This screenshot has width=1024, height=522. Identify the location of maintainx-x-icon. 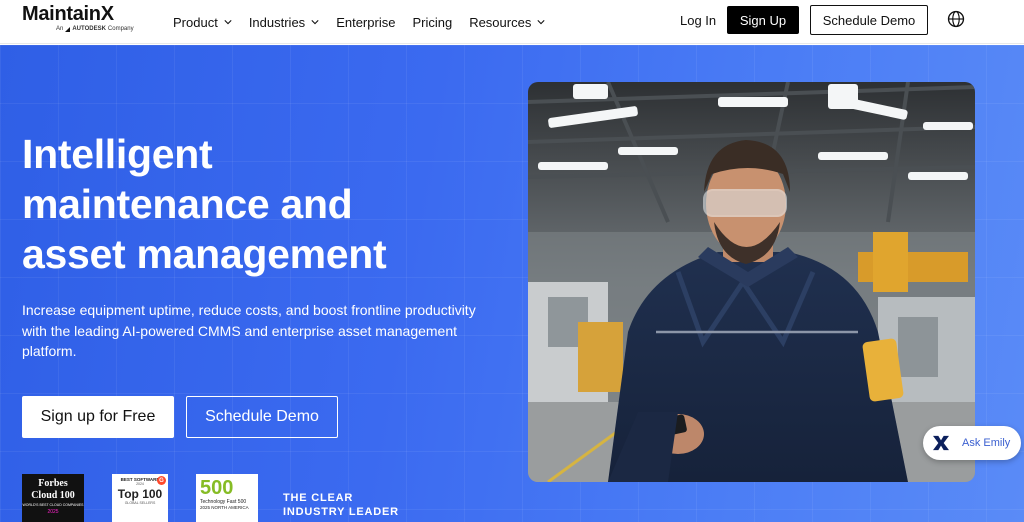
(941, 443).